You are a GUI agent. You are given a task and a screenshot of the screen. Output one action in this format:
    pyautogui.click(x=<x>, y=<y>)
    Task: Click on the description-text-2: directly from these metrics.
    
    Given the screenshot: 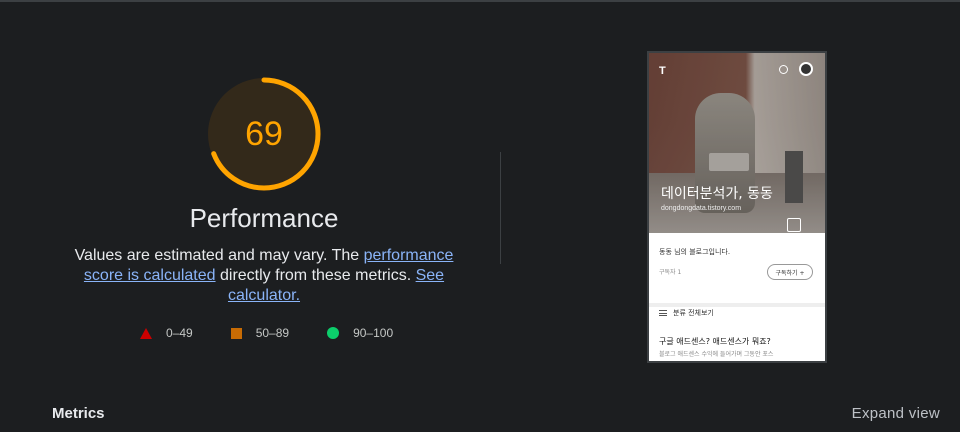 What is the action you would take?
    pyautogui.click(x=315, y=275)
    